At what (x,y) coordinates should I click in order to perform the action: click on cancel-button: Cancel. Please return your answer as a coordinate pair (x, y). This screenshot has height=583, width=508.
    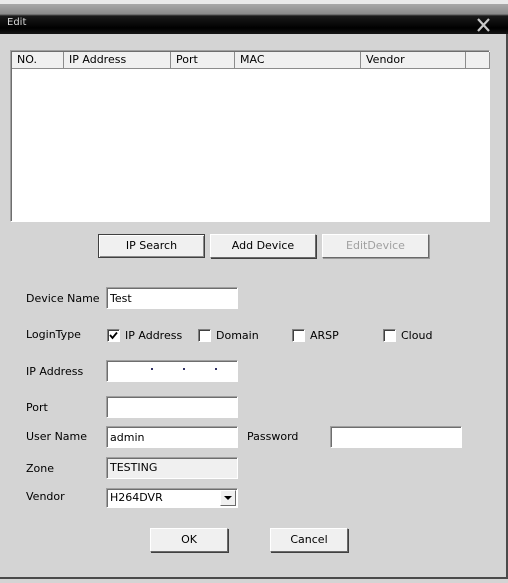
    Looking at the image, I should click on (309, 540).